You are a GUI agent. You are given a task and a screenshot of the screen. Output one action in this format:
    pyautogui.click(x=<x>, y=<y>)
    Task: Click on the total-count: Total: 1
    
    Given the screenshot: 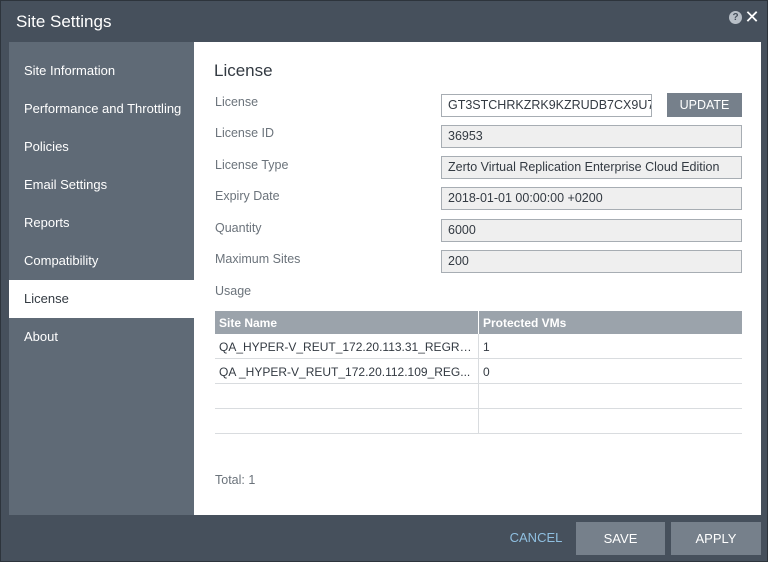 What is the action you would take?
    pyautogui.click(x=235, y=480)
    